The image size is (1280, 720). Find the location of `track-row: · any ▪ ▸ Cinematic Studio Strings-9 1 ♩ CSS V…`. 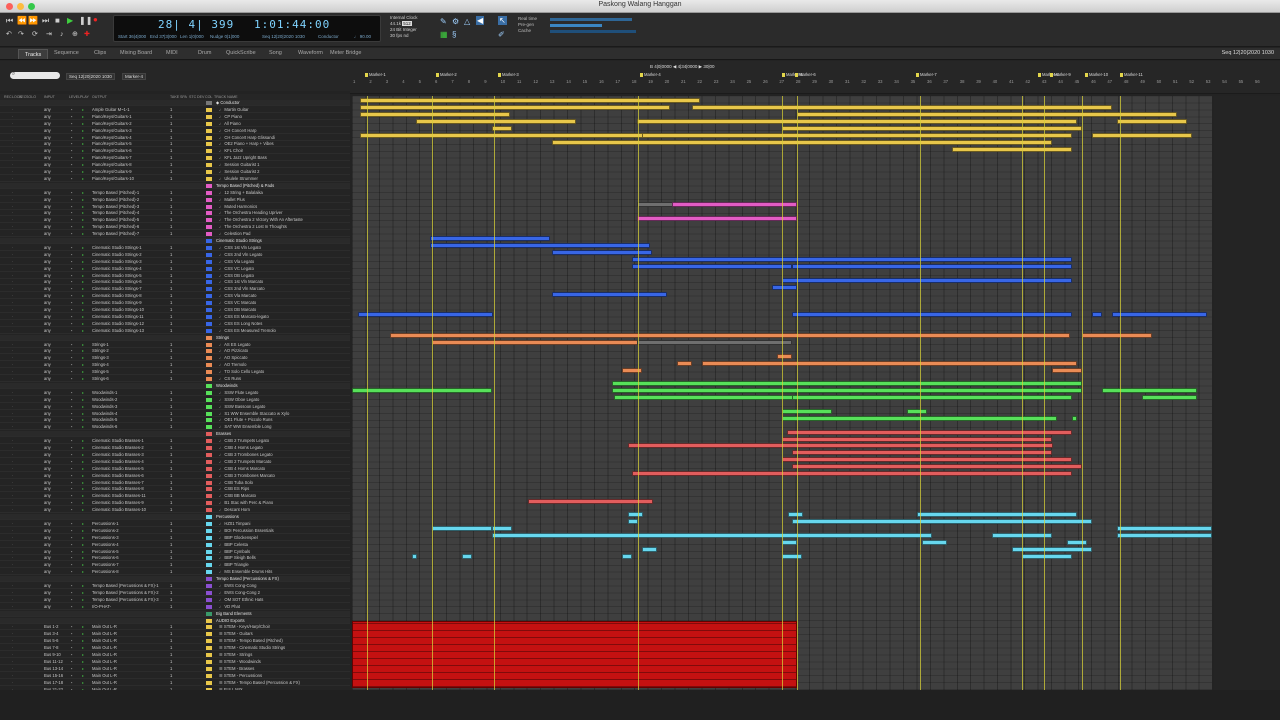

track-row: · any ▪ ▸ Cinematic Studio Strings-9 1 ♩ CSS V… is located at coordinates (175, 303).